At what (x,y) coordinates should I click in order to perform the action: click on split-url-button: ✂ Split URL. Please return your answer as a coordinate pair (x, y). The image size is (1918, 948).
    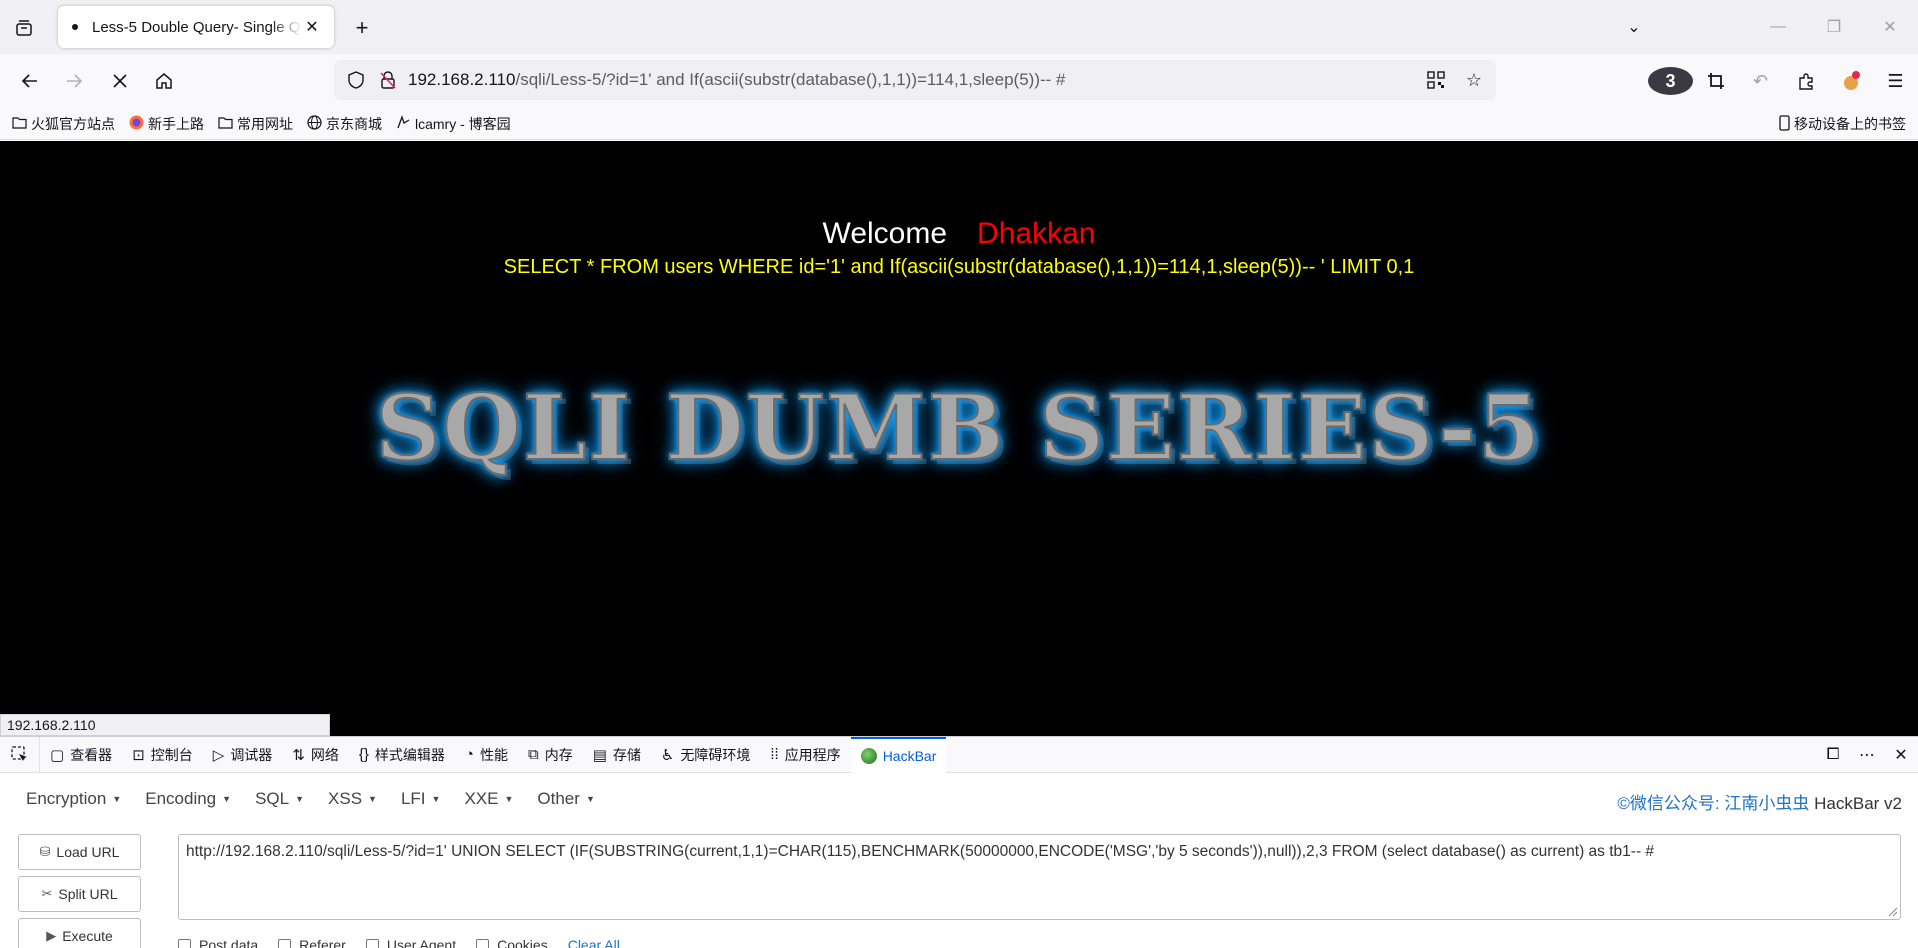
    Looking at the image, I should click on (79, 894).